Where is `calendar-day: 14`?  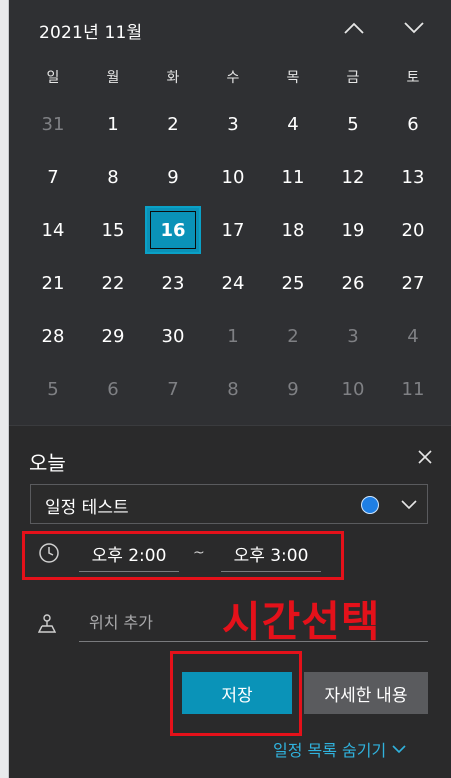 calendar-day: 14 is located at coordinates (53, 230).